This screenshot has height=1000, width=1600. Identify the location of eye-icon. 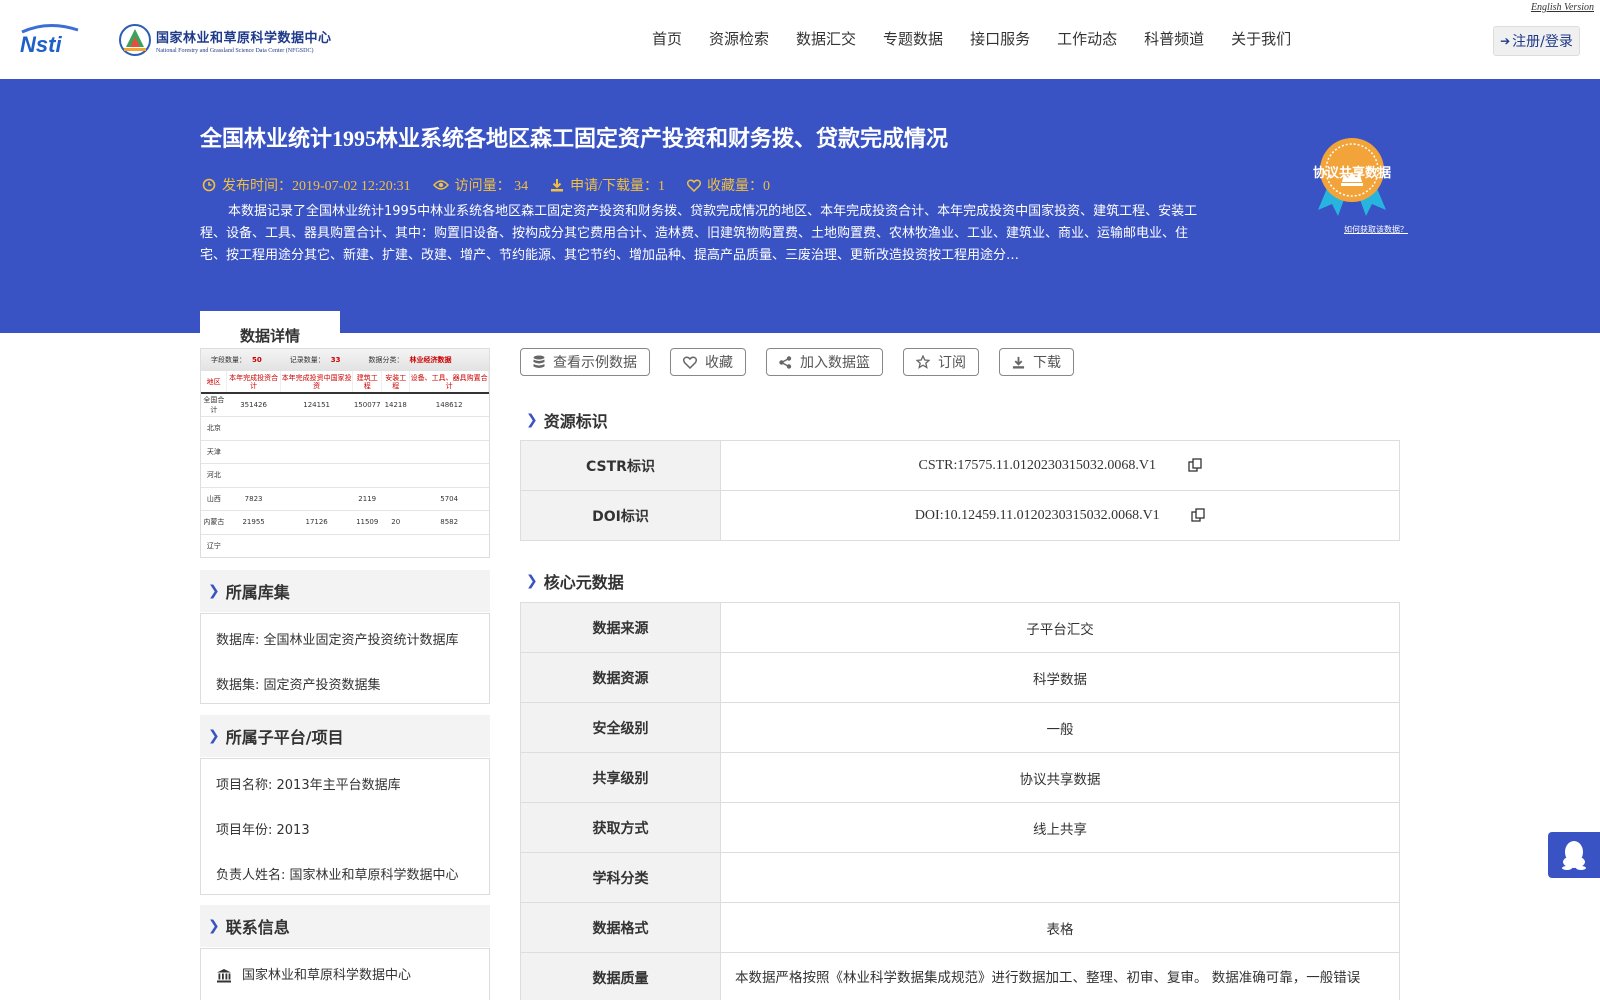
(440, 185).